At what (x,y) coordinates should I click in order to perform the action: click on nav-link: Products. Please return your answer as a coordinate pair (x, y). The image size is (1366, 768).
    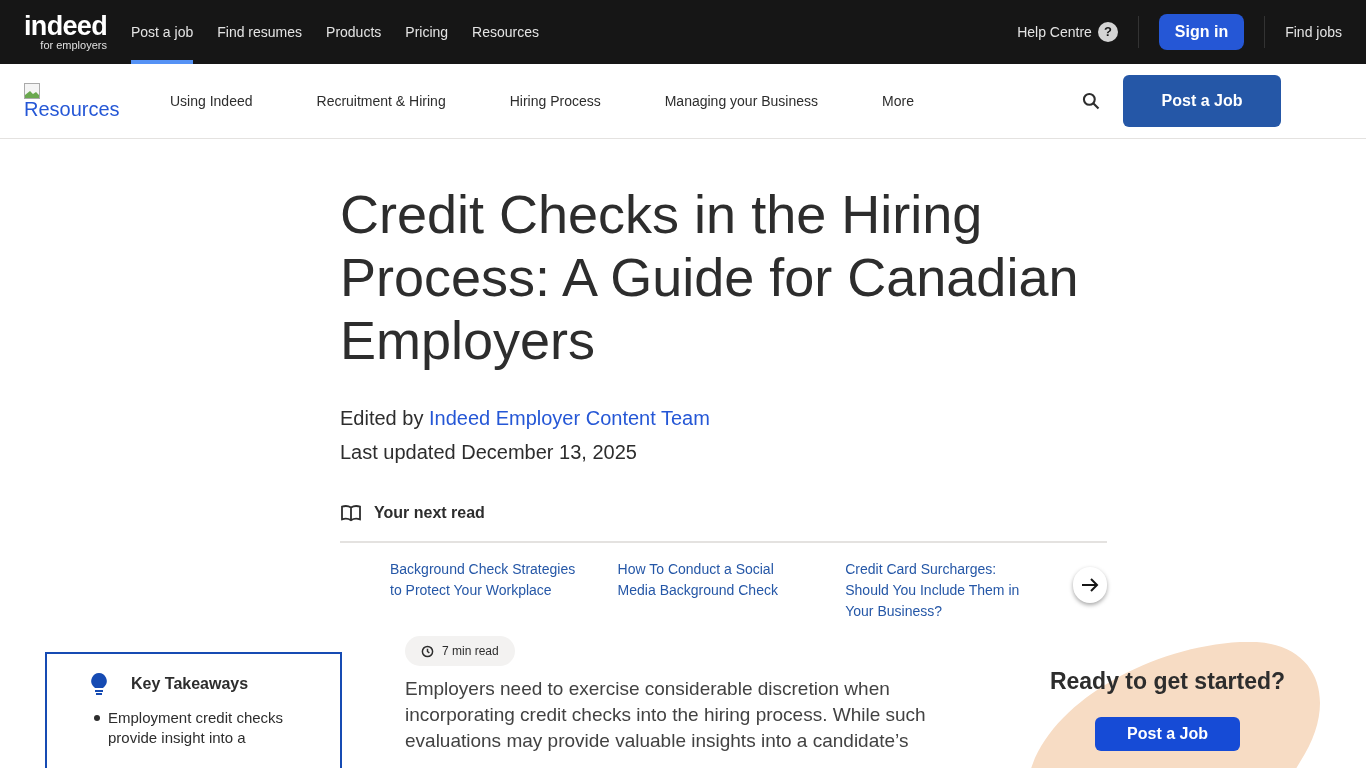
    Looking at the image, I should click on (354, 32).